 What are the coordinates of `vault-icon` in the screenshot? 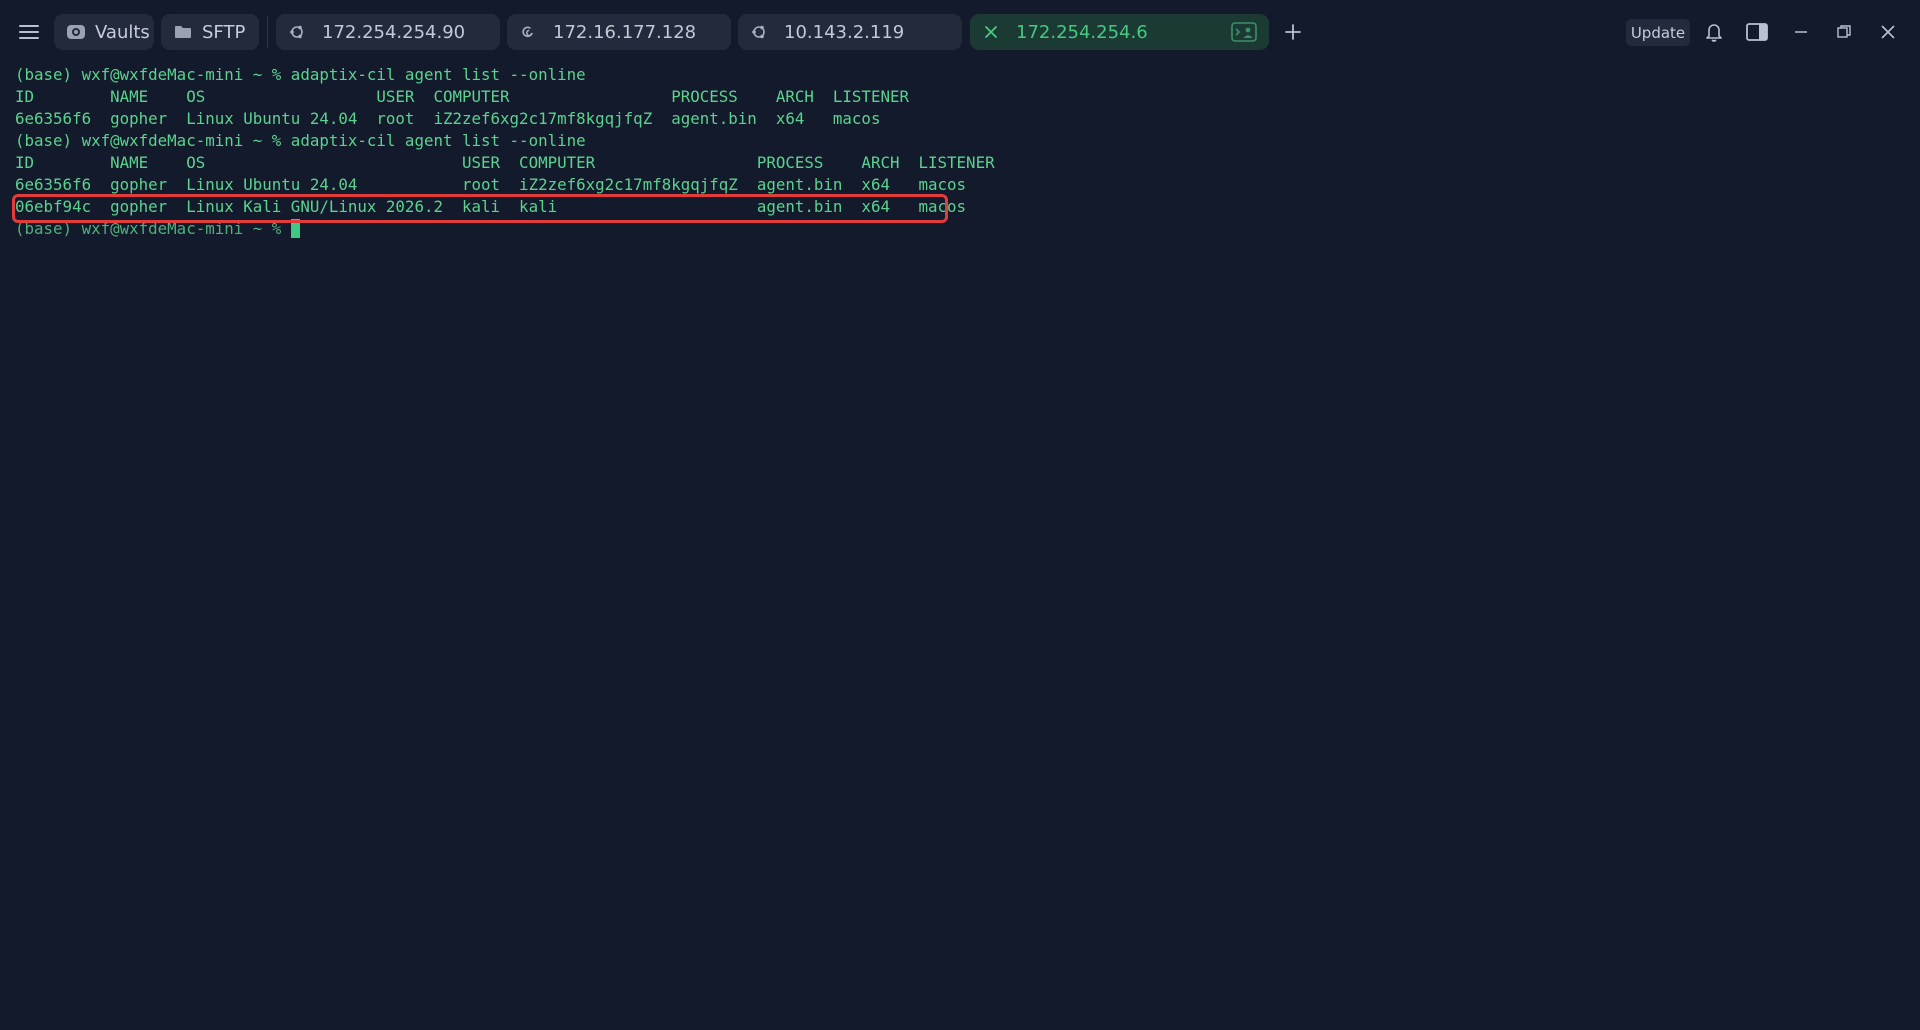 It's located at (76, 32).